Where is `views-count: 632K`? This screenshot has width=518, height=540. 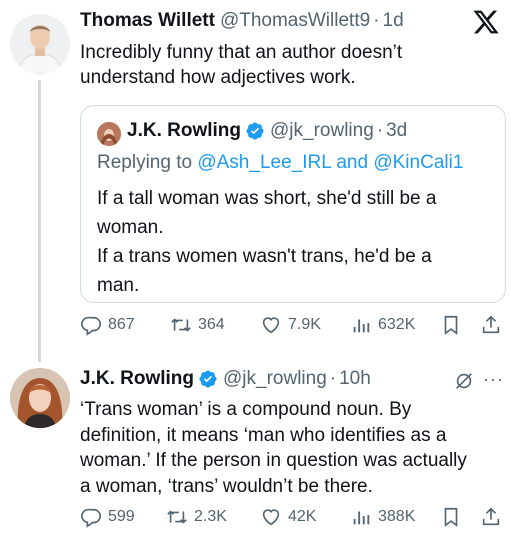
views-count: 632K is located at coordinates (397, 324).